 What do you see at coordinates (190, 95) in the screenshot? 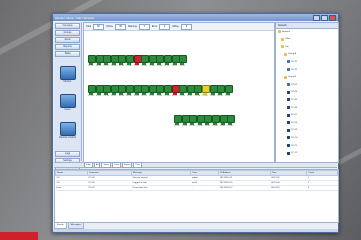
I see `workstation-label: PC-27` at bounding box center [190, 95].